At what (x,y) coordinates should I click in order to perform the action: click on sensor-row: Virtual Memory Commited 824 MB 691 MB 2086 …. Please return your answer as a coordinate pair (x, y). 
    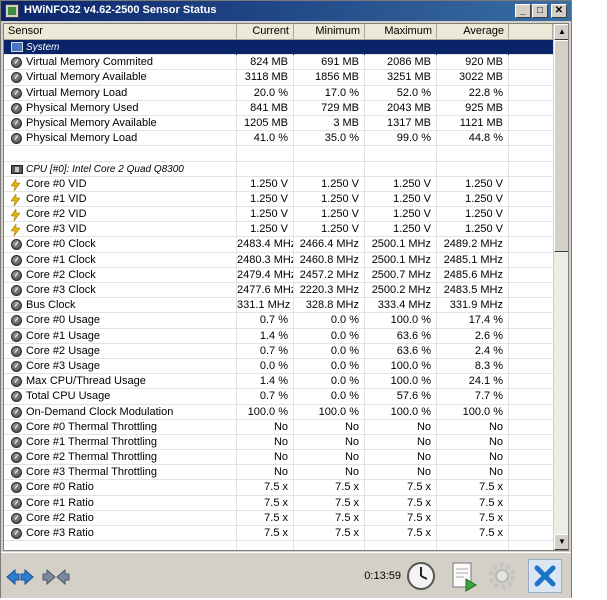
    Looking at the image, I should click on (278, 63).